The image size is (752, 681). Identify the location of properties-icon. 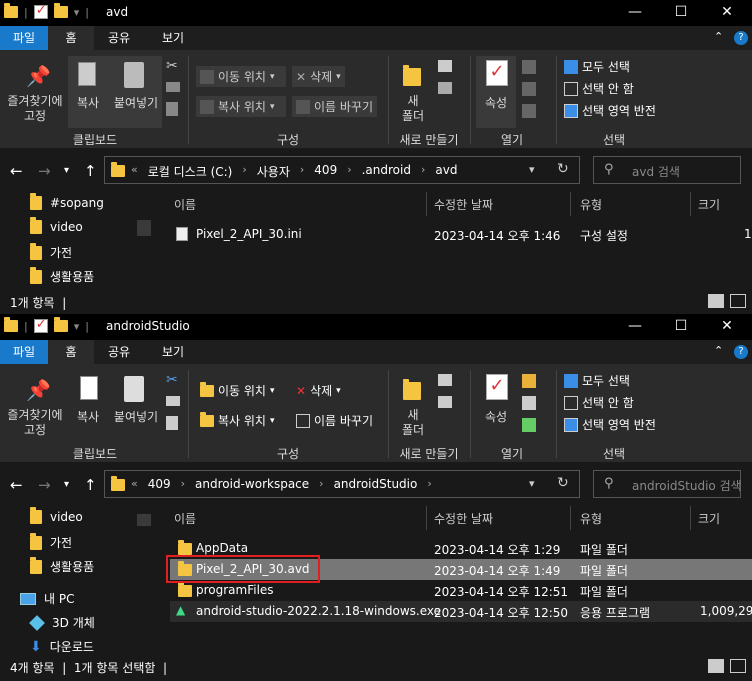
(40, 11).